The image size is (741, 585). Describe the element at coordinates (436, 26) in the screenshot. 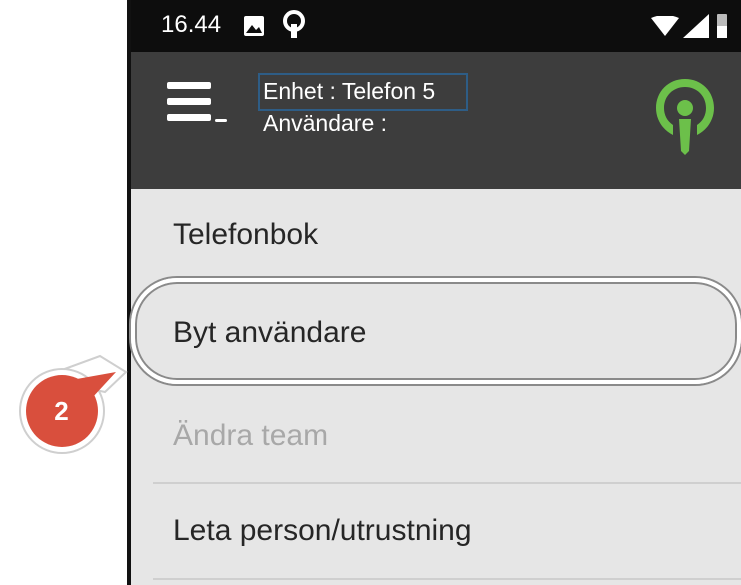

I see `status-bar: 16.44` at that location.